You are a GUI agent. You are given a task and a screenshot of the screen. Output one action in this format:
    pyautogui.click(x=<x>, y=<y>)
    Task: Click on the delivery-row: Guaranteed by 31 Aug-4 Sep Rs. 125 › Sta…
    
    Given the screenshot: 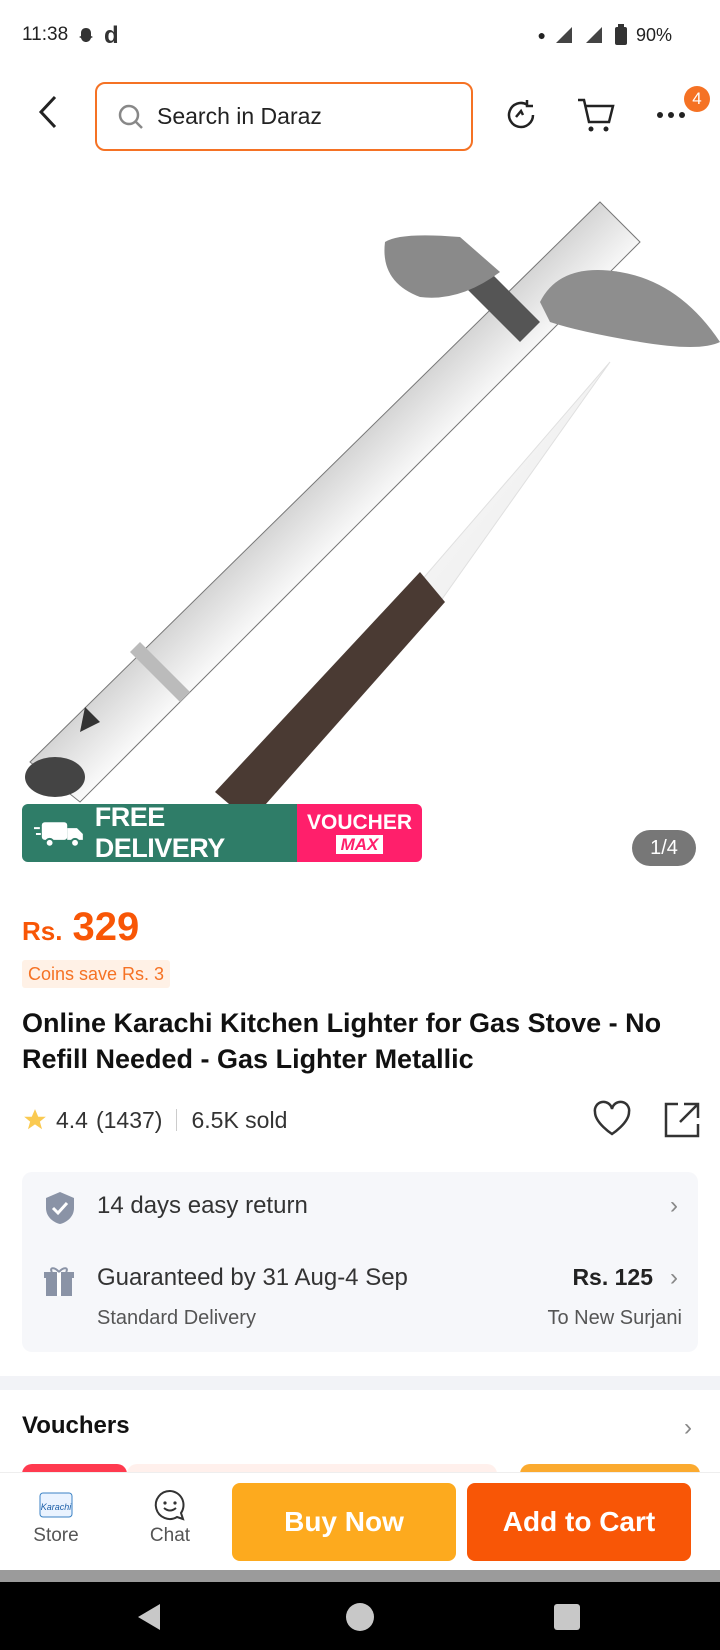 What is the action you would take?
    pyautogui.click(x=360, y=1298)
    